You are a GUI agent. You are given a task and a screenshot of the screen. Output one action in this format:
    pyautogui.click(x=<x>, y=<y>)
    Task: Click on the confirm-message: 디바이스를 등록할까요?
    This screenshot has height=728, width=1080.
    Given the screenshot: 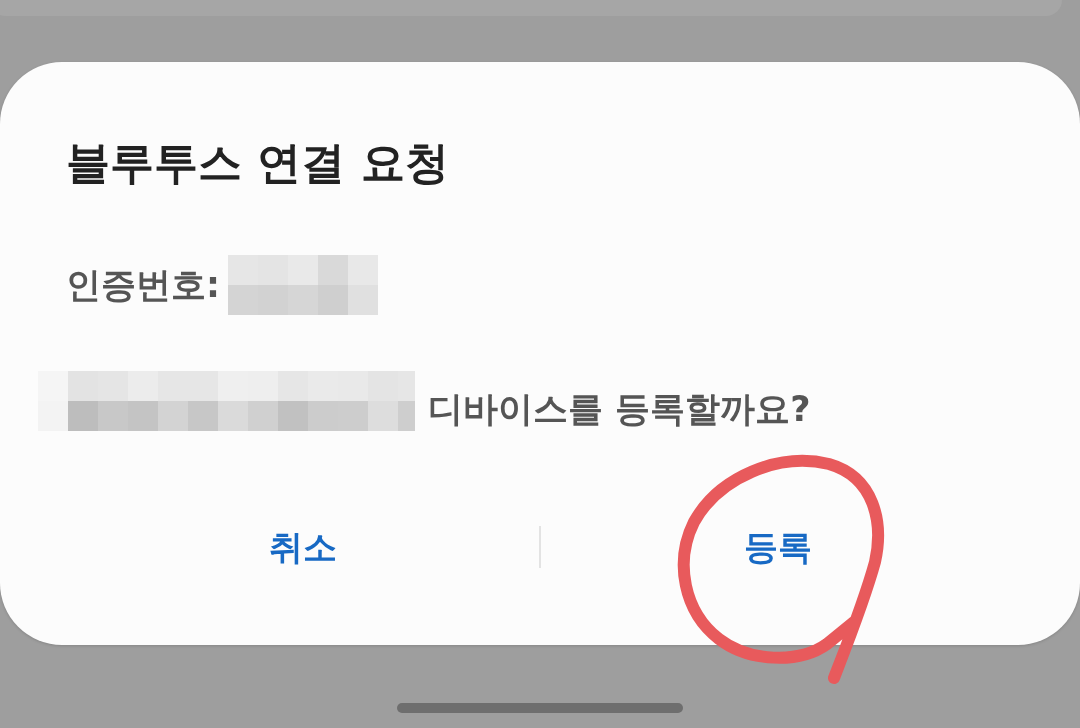 What is the action you would take?
    pyautogui.click(x=619, y=409)
    